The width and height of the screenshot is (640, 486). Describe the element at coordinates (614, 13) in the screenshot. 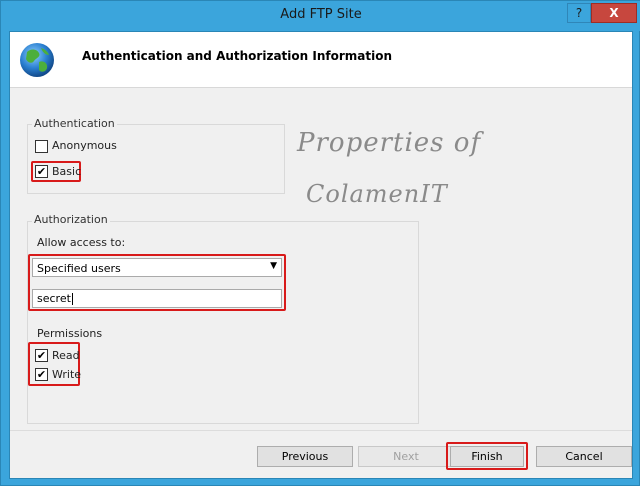

I see `close-button: X` at that location.